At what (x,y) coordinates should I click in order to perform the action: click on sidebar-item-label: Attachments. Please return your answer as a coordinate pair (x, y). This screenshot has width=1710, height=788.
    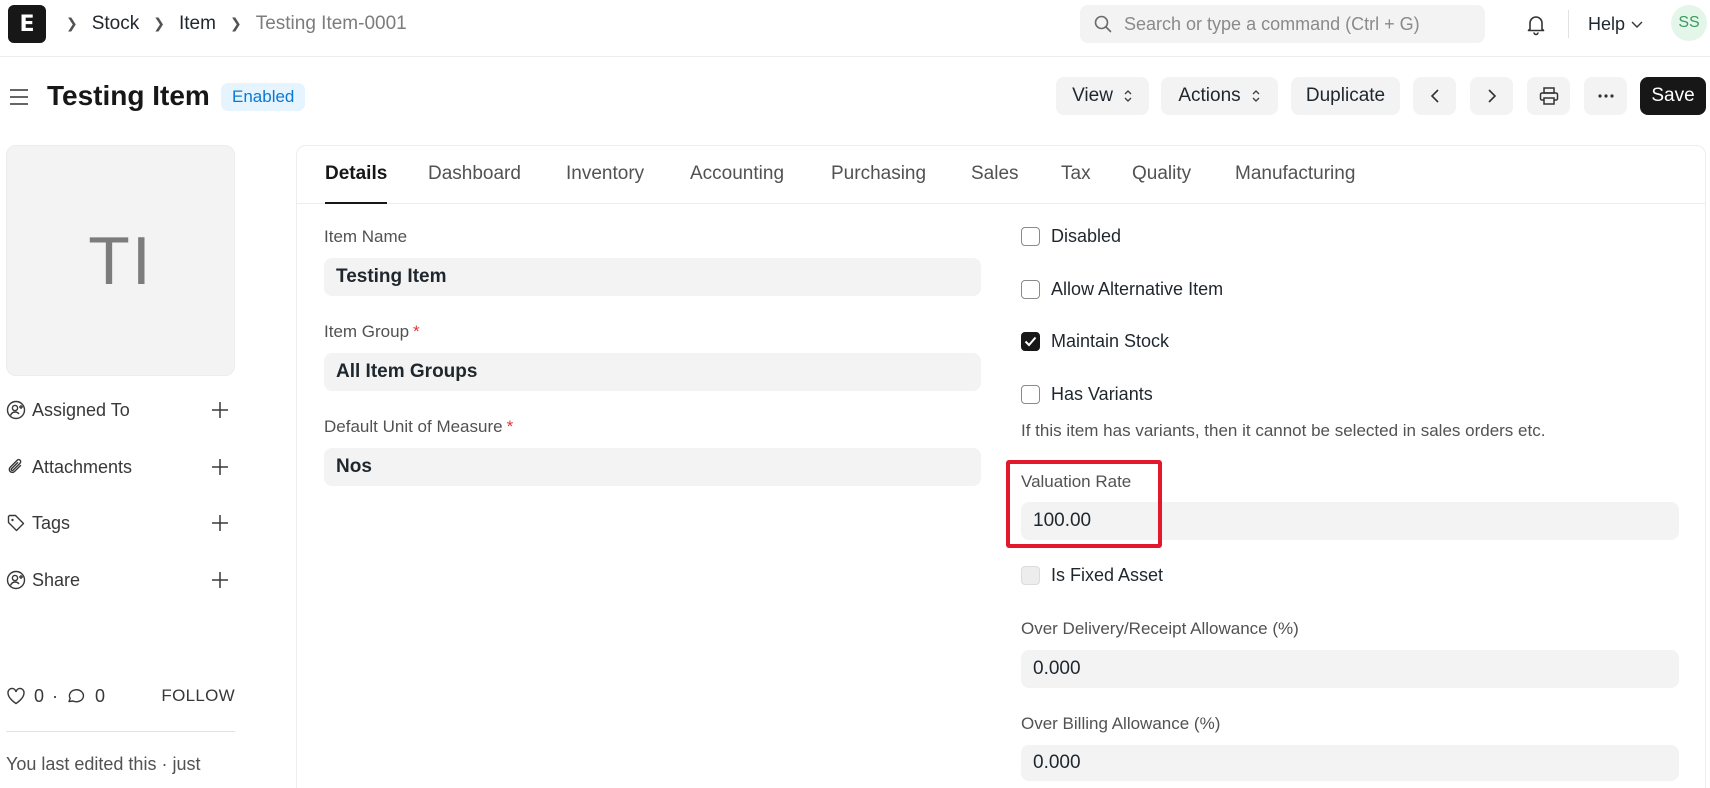
    Looking at the image, I should click on (82, 466).